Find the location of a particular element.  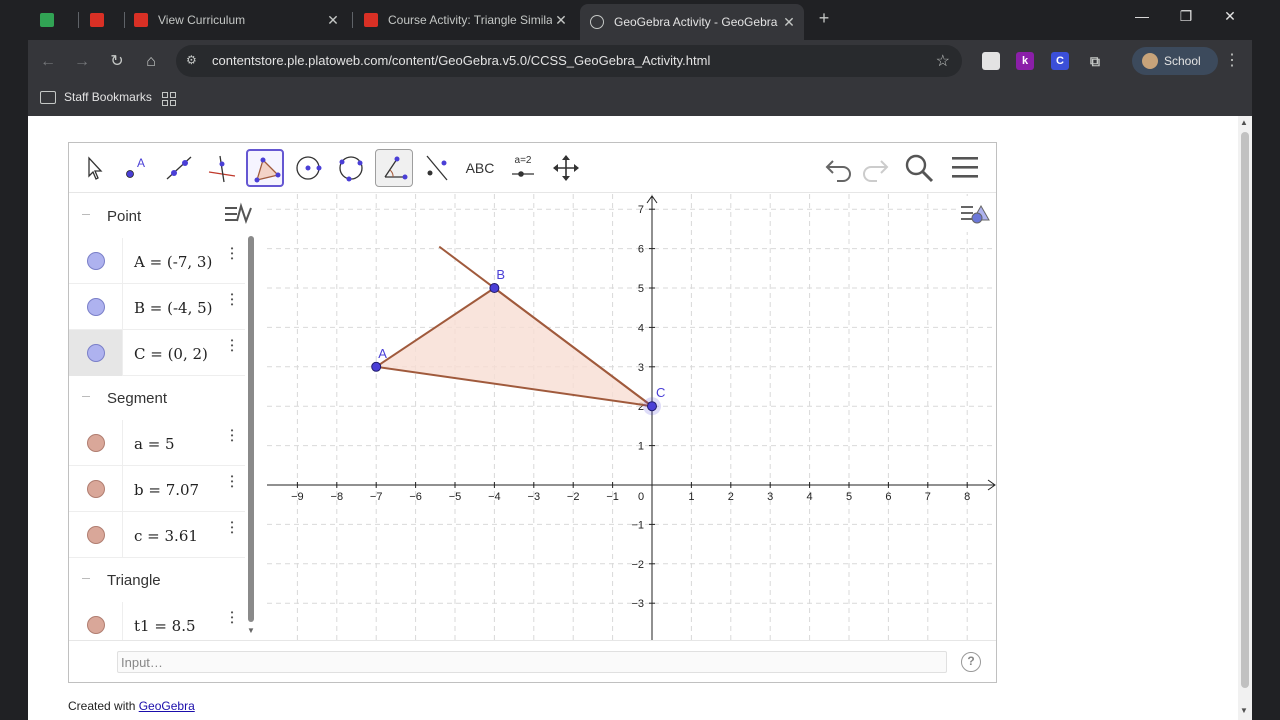

perpendicular-tool is located at coordinates (222, 168).